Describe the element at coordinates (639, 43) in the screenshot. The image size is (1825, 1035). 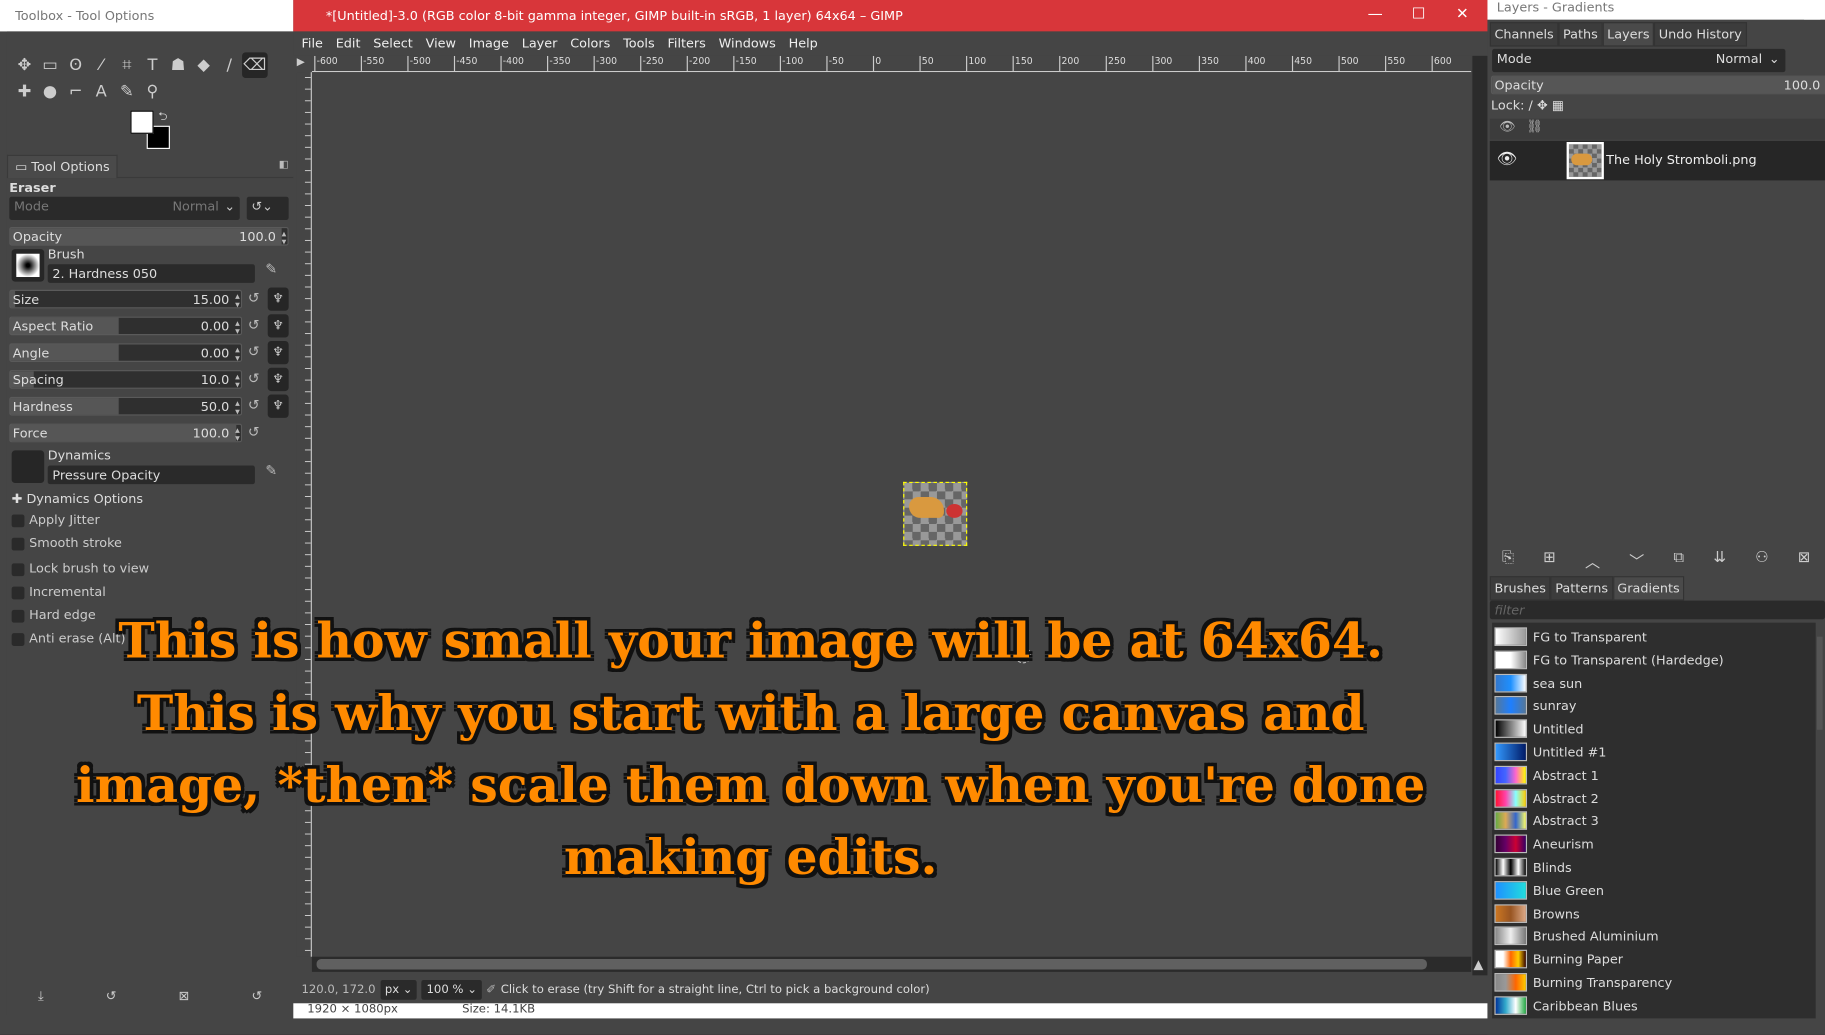
I see `menu-tools: Tools` at that location.